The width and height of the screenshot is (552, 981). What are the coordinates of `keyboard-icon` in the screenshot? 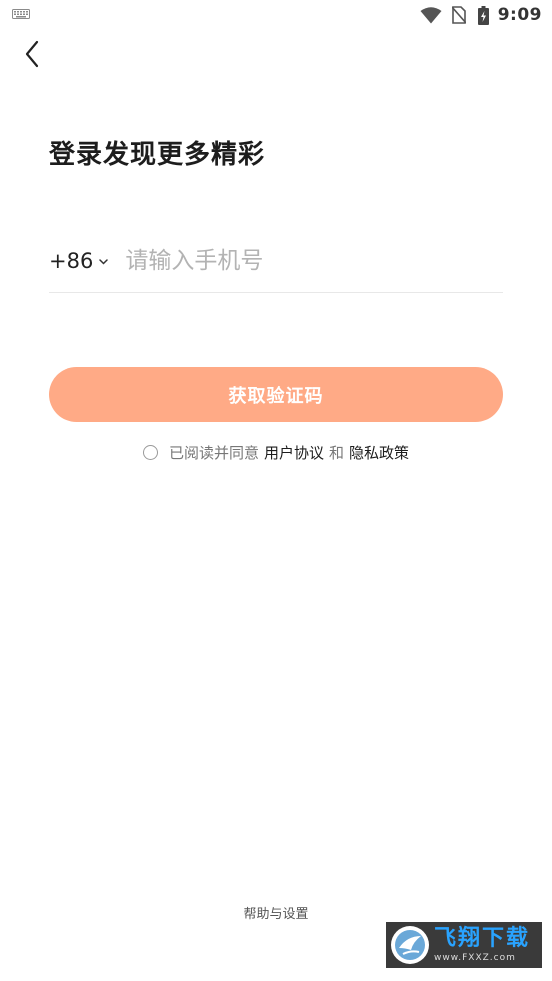 It's located at (21, 14).